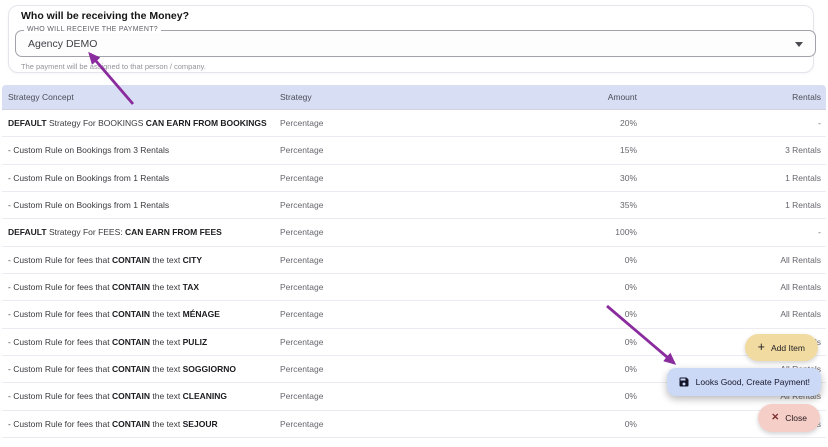 The height and width of the screenshot is (447, 828). I want to click on select-label: WHO WILL RECEIVE THE PAYMENT?, so click(92, 29).